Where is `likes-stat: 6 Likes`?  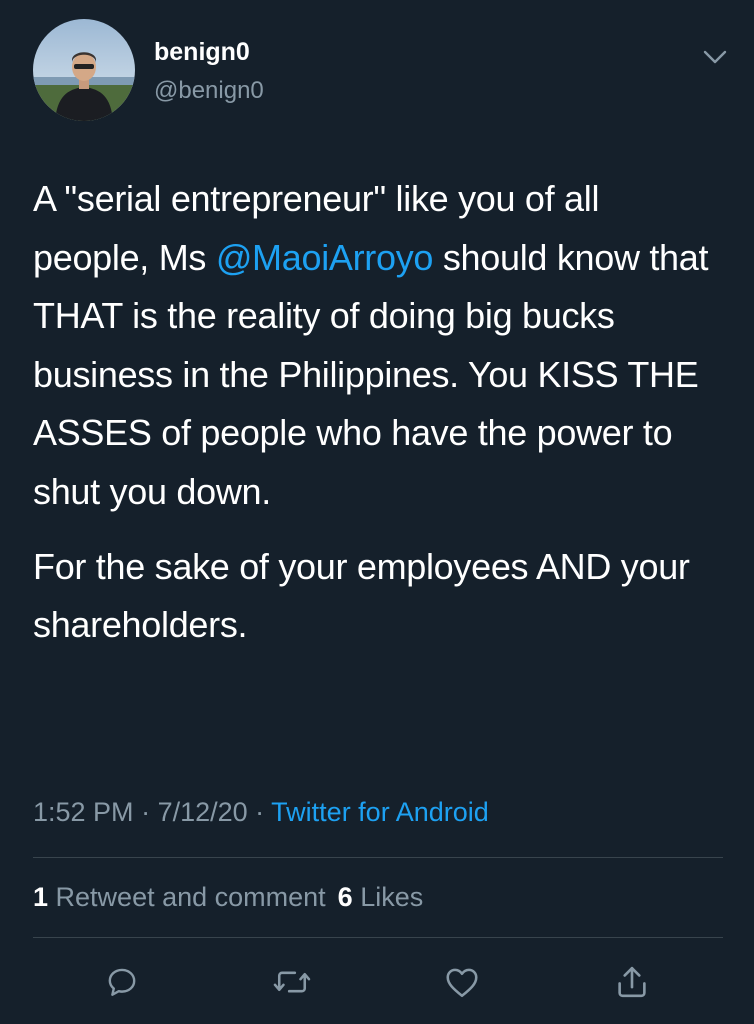
likes-stat: 6 Likes is located at coordinates (381, 897).